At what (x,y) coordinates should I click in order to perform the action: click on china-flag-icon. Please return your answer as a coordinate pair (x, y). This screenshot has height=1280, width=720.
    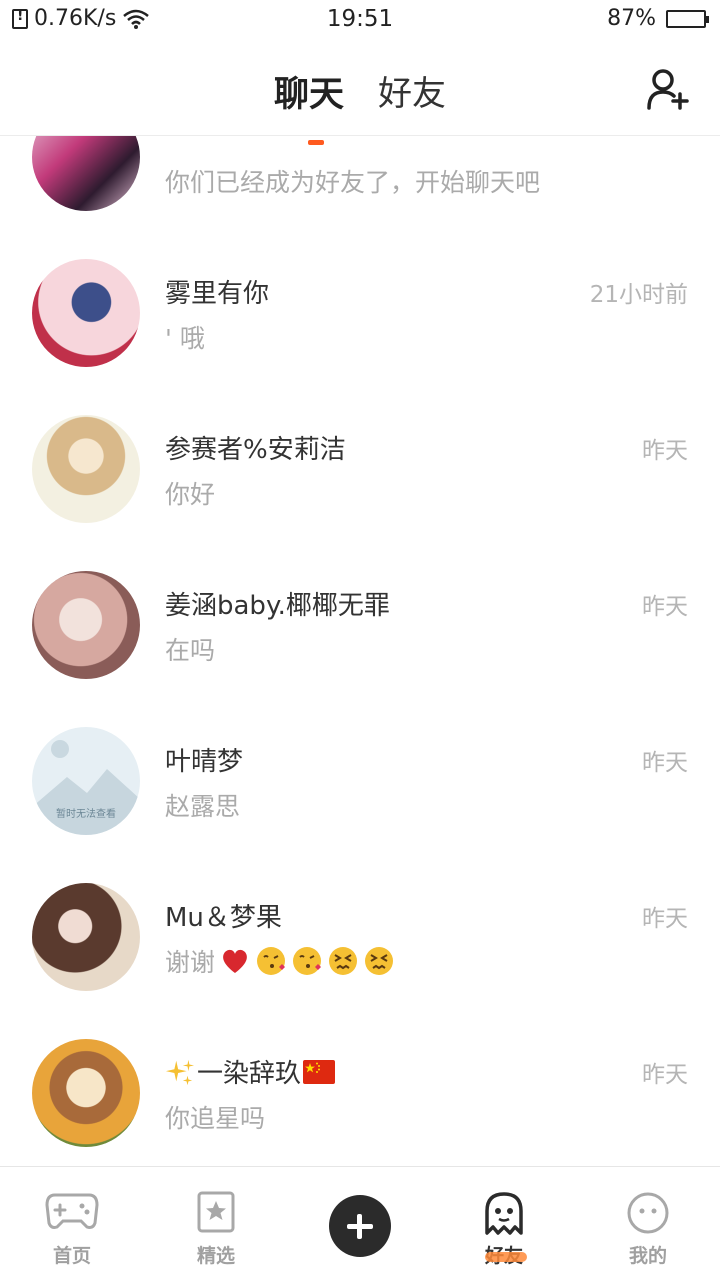
    Looking at the image, I should click on (319, 1071).